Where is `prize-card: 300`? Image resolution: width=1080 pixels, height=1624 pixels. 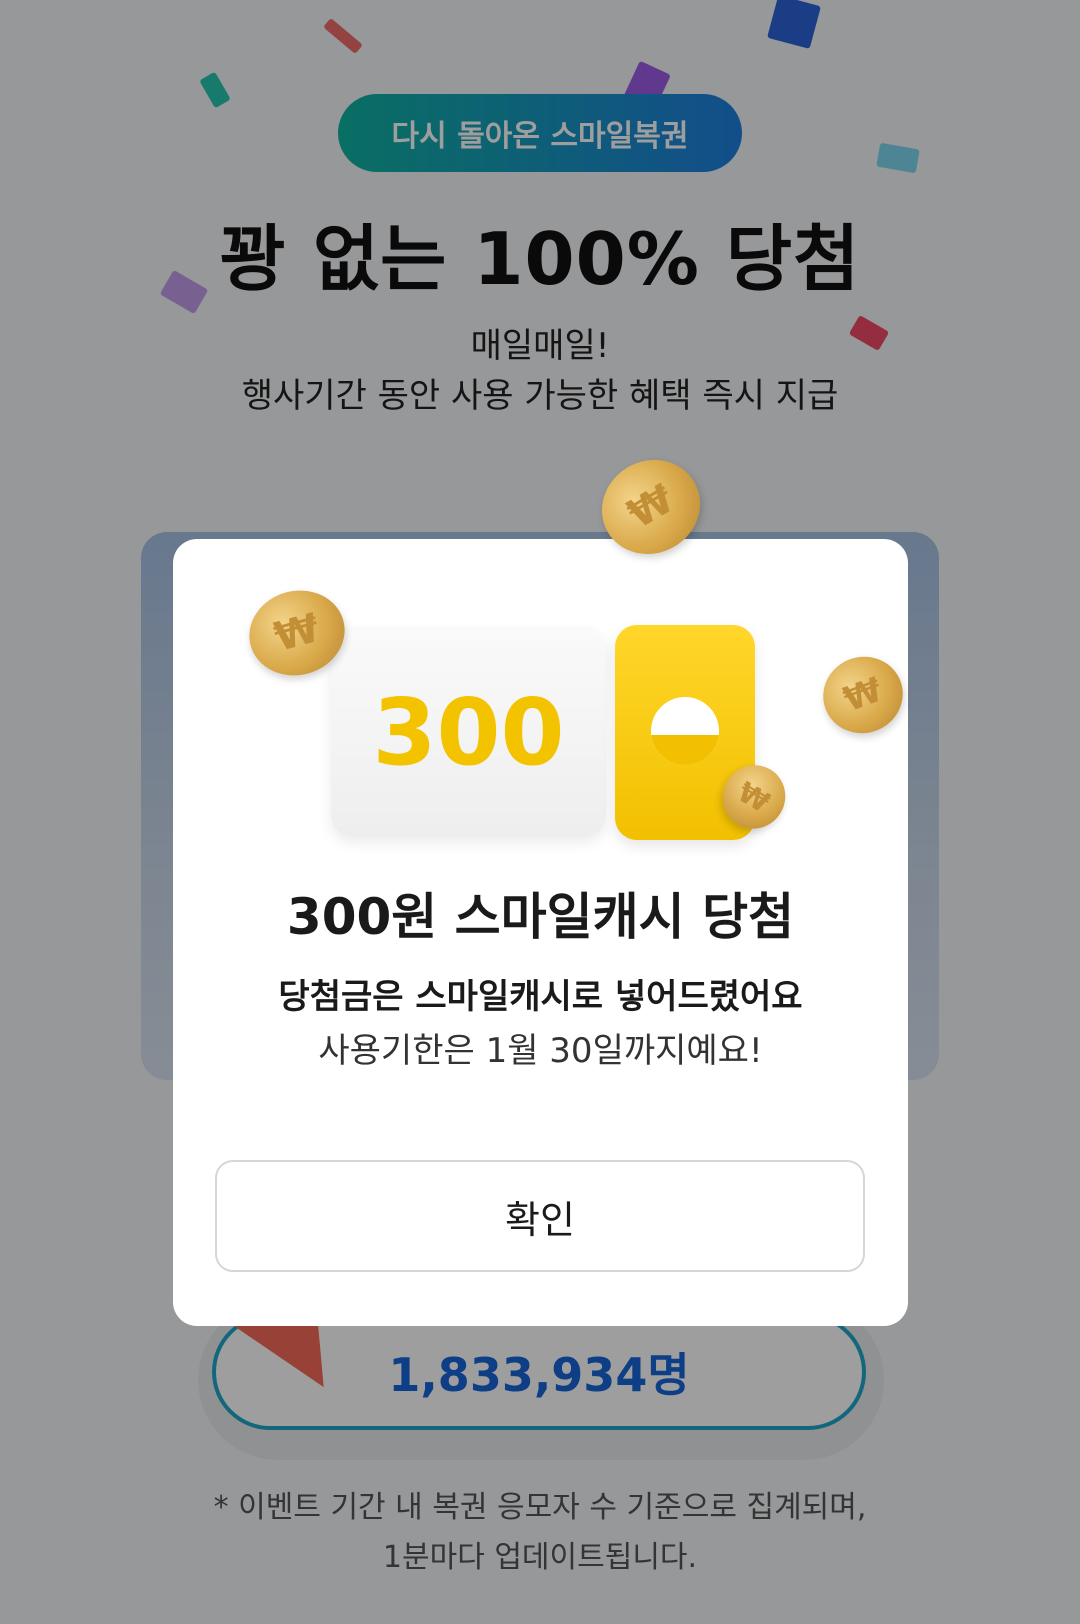
prize-card: 300 is located at coordinates (468, 732).